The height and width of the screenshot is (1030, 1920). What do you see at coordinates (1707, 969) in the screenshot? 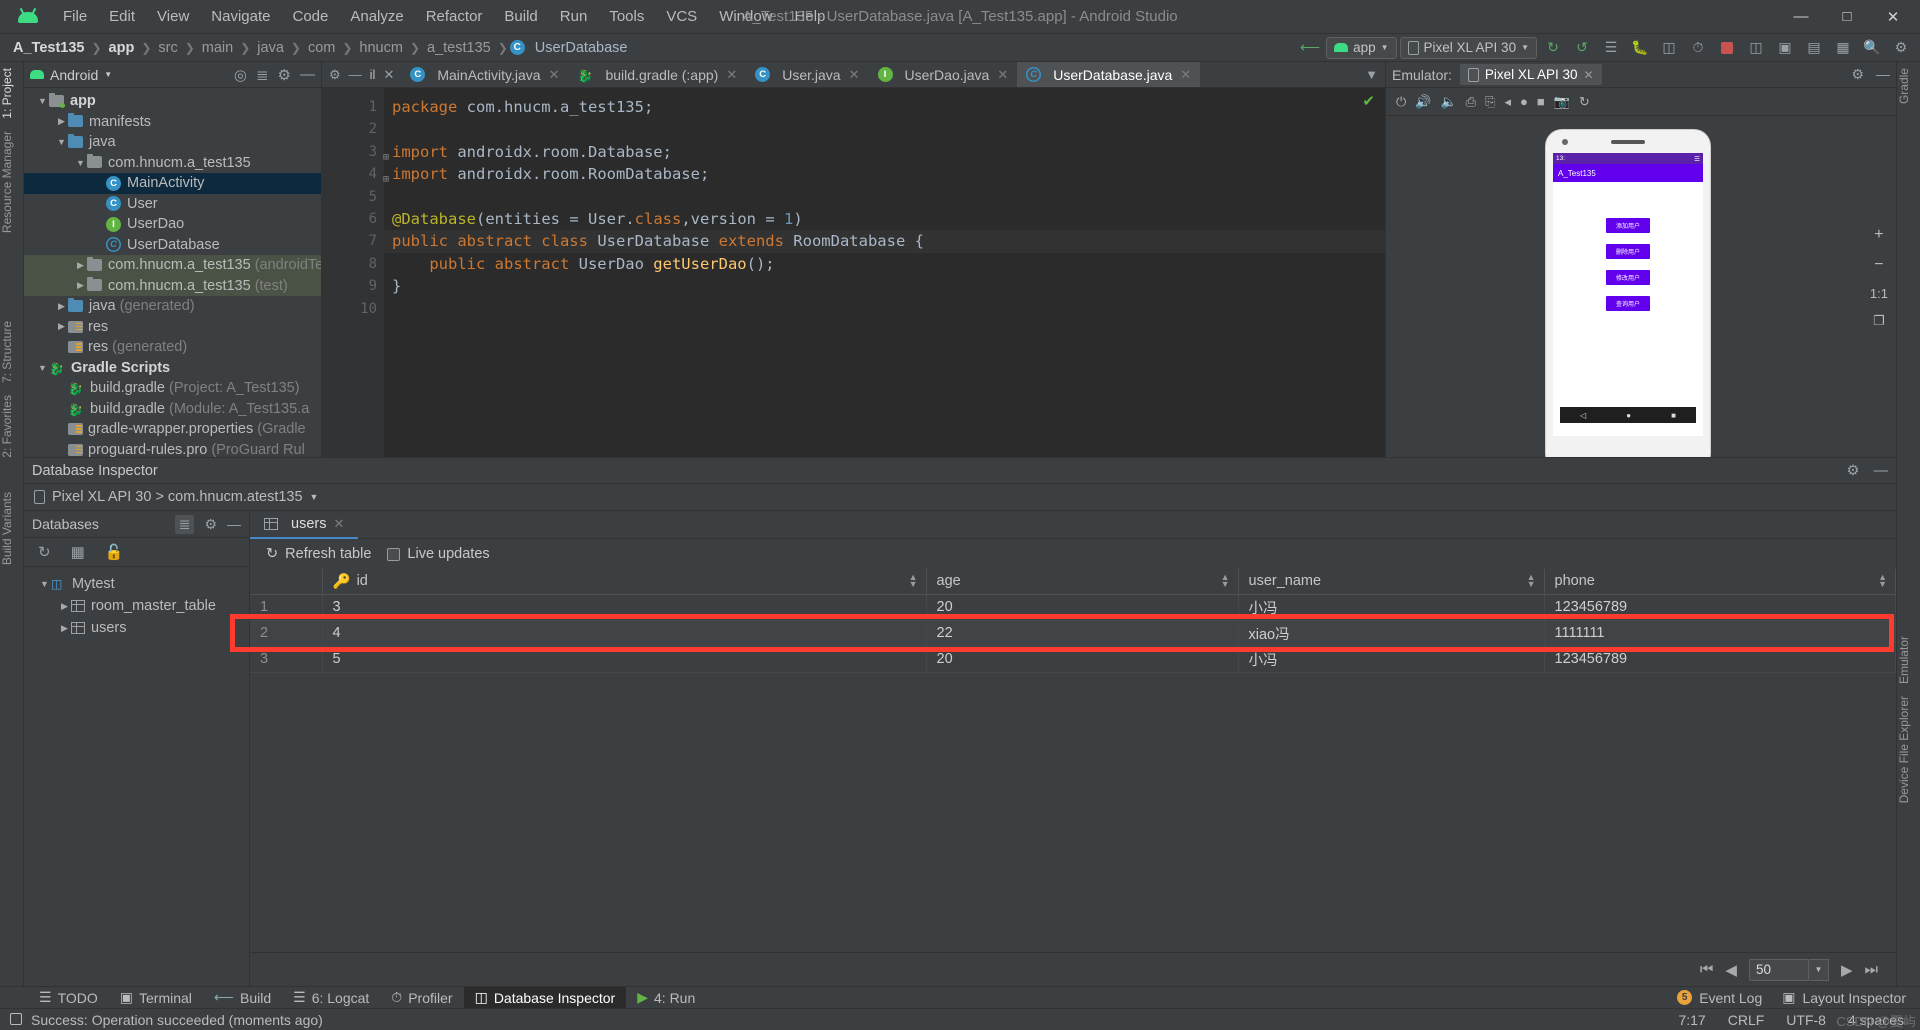
I see `first-page-icon: ⏮` at bounding box center [1707, 969].